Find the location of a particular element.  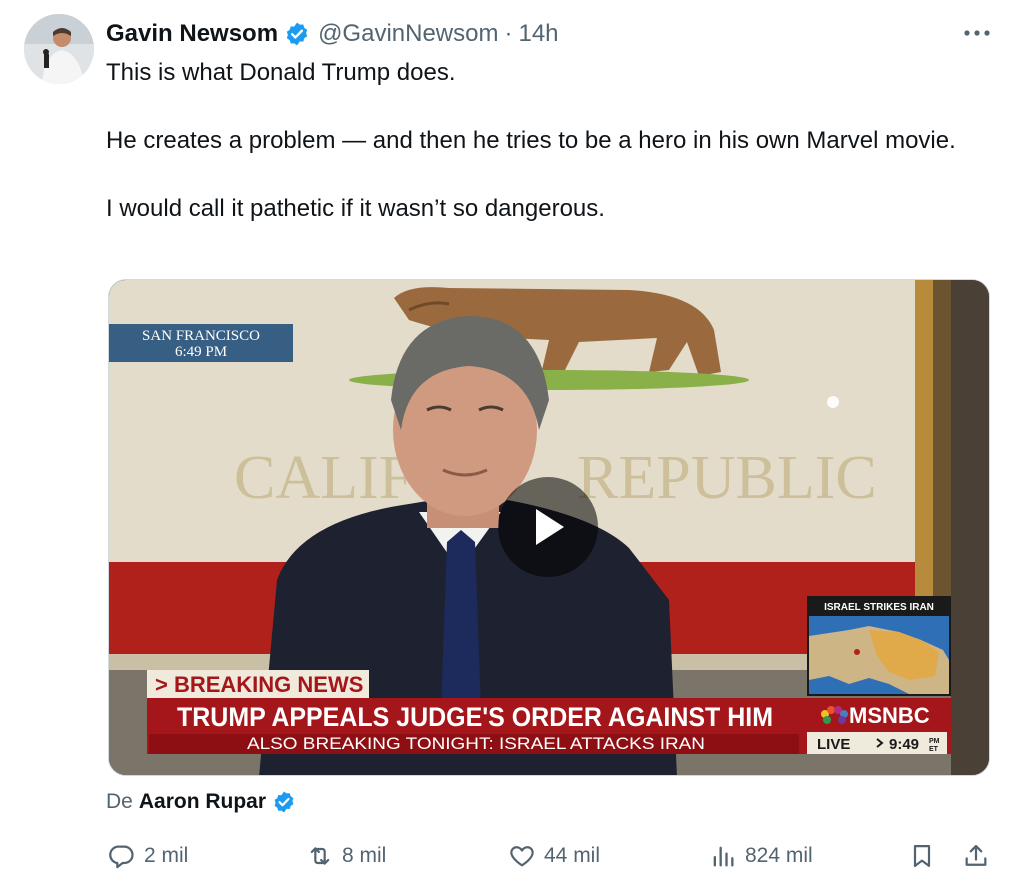

live-zone-top: PM is located at coordinates (934, 741).